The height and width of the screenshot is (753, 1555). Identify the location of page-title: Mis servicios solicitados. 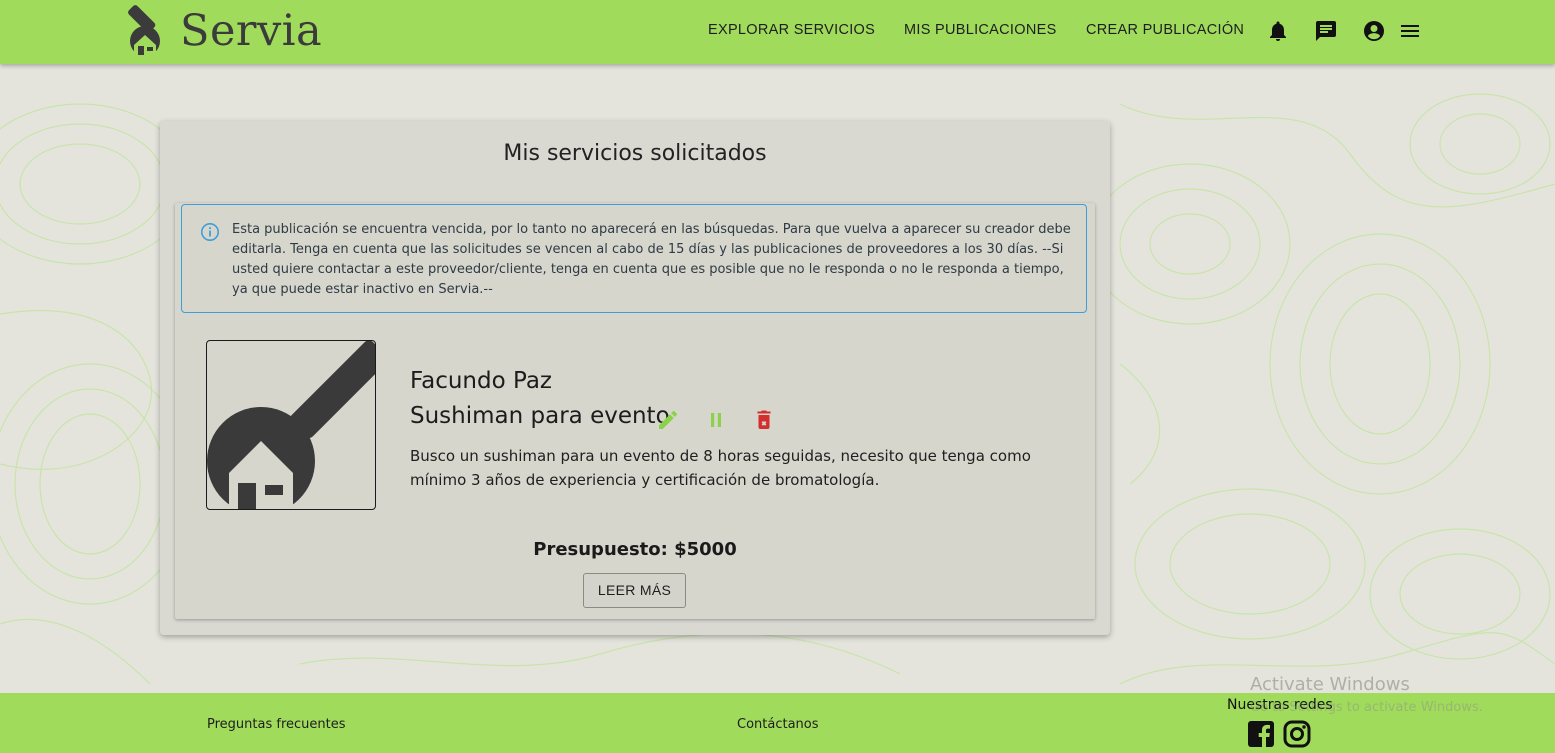
(635, 153).